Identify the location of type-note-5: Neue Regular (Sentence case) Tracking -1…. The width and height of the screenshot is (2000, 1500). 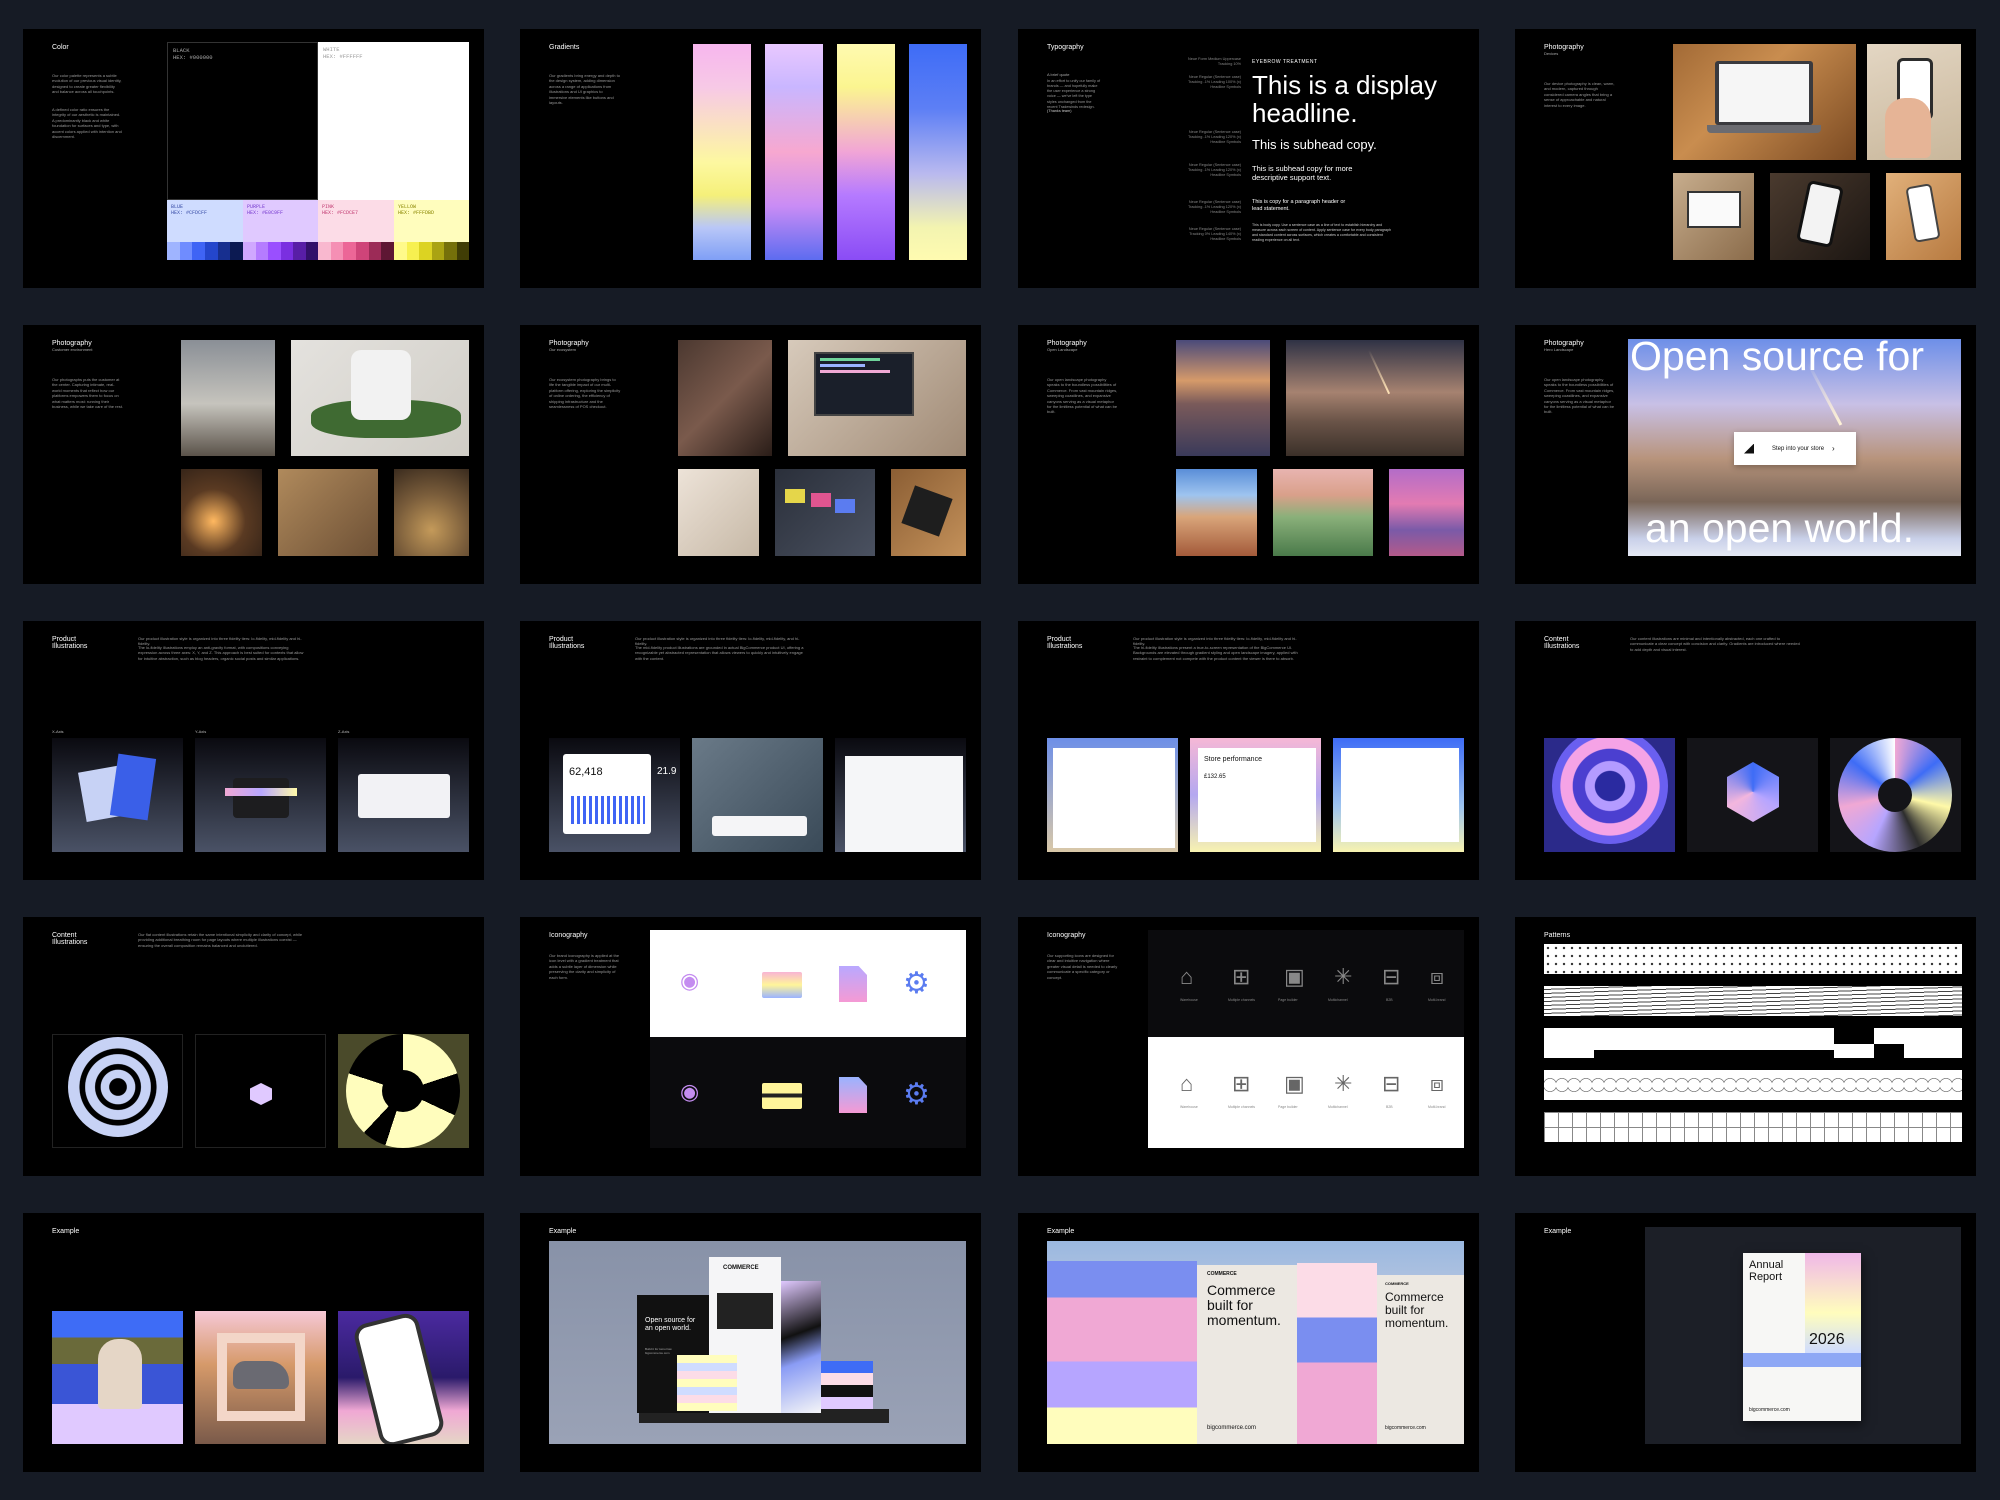
(1214, 207).